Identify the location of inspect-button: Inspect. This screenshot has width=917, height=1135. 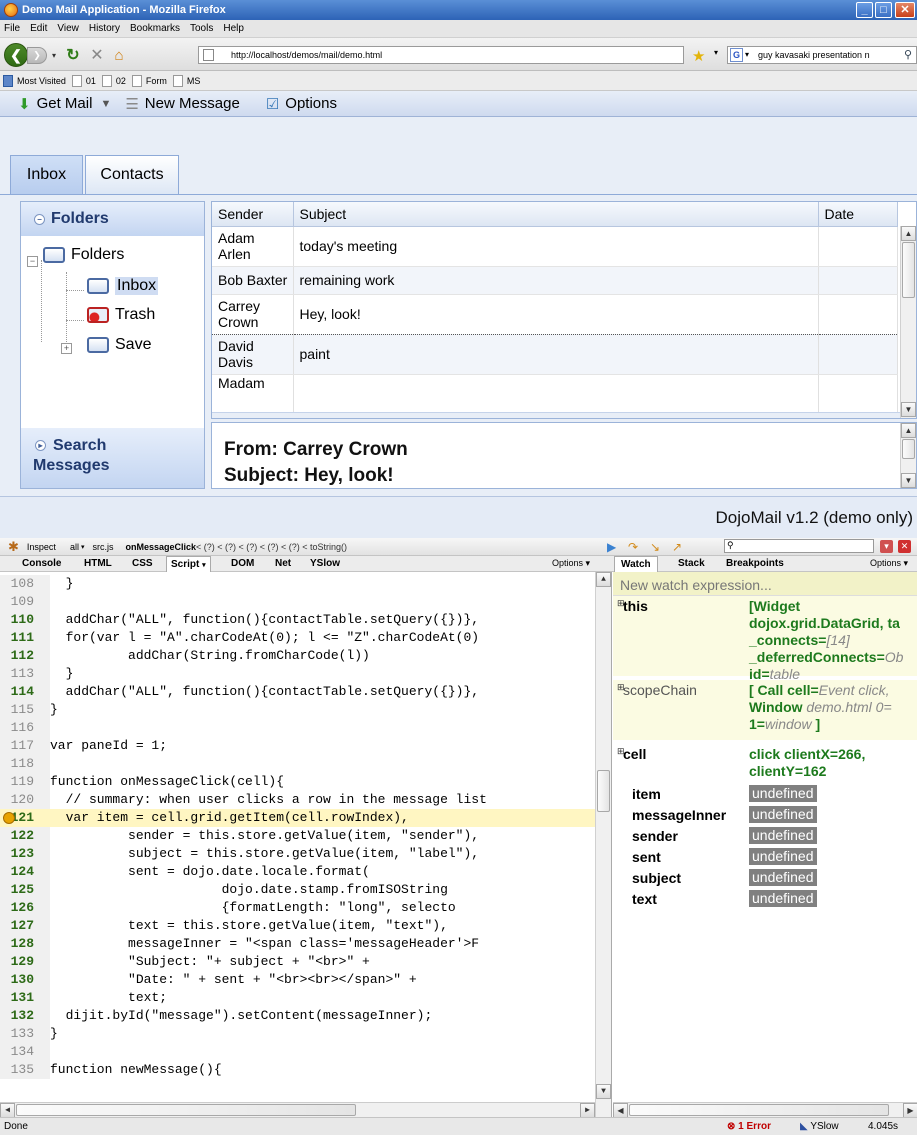
(41, 547).